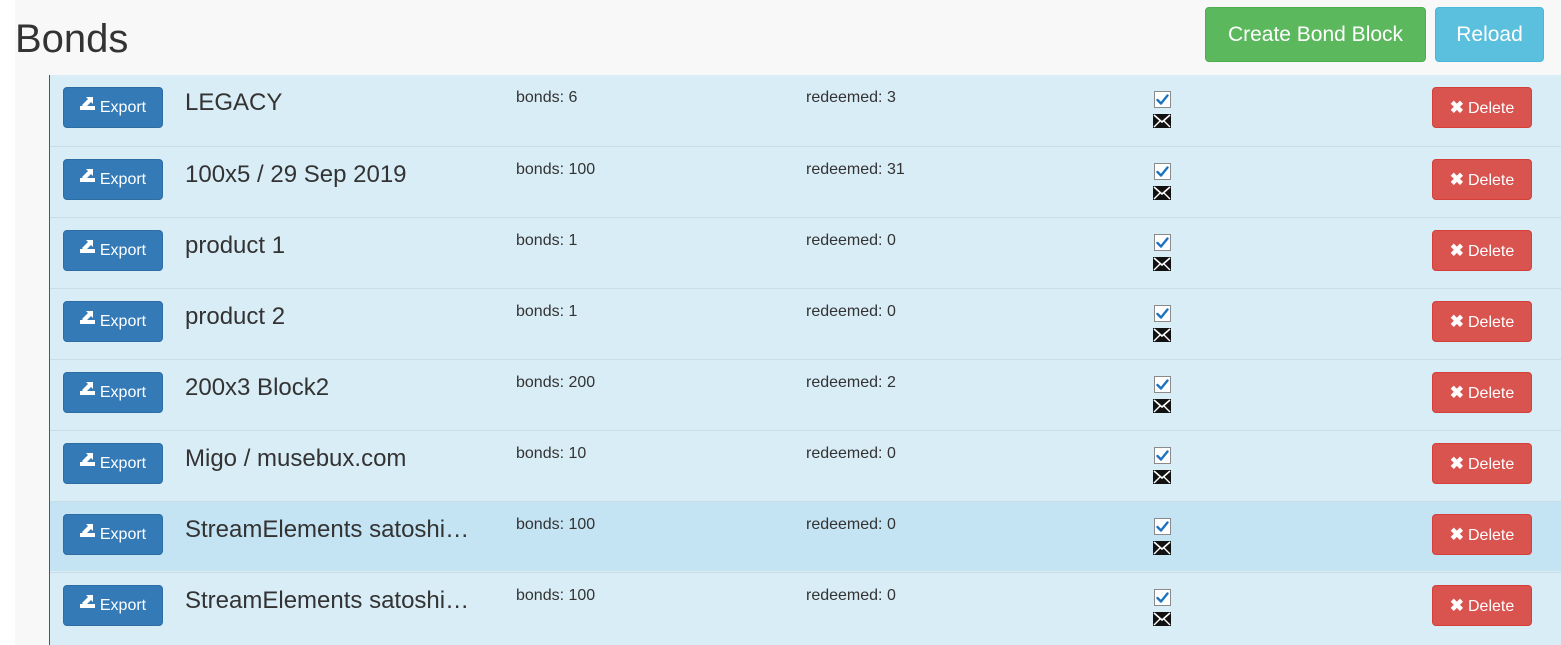 Image resolution: width=1561 pixels, height=645 pixels. Describe the element at coordinates (1315, 34) in the screenshot. I see `create-bond-block-button: Create Bond Block` at that location.